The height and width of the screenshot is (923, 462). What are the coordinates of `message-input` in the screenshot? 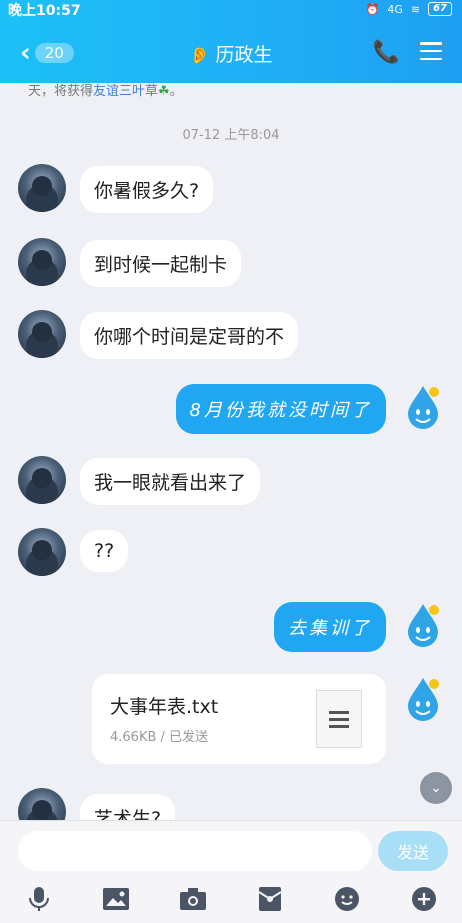 It's located at (195, 851).